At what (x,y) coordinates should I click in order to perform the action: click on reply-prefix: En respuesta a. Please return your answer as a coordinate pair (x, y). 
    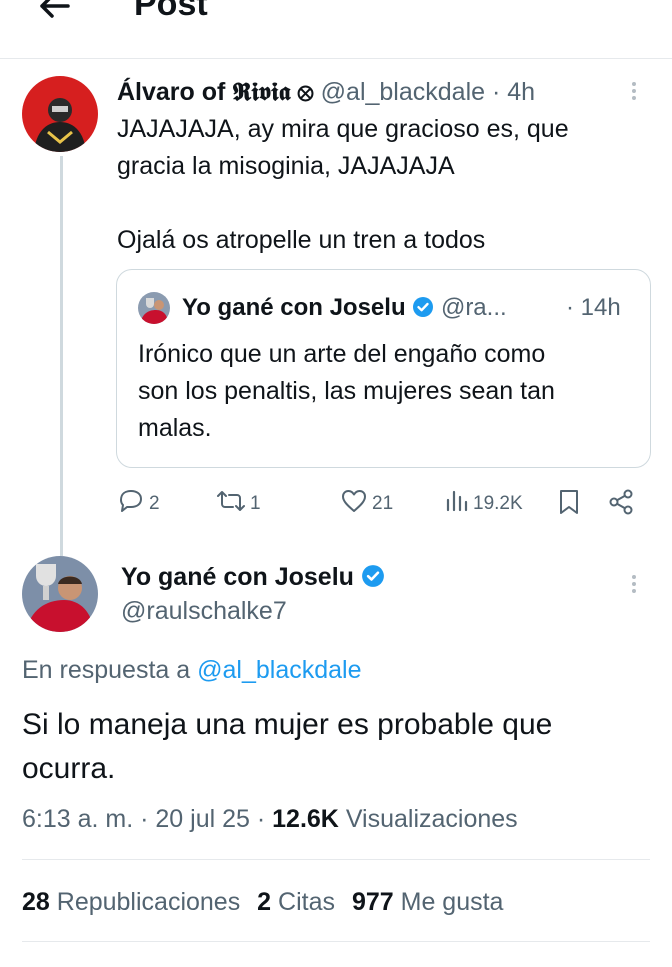
    Looking at the image, I should click on (106, 670).